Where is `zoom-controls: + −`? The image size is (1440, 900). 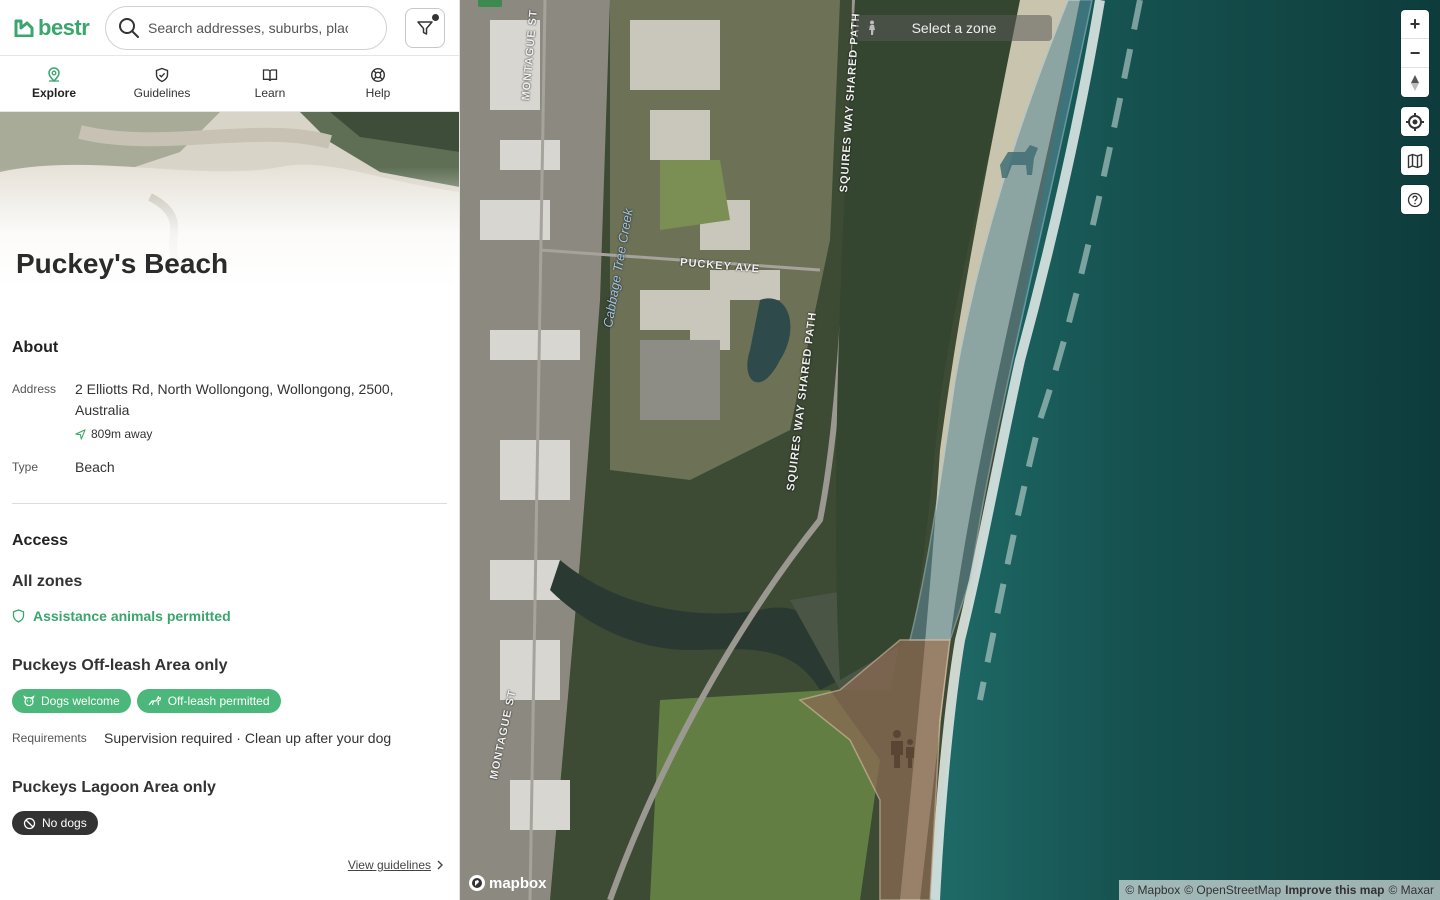 zoom-controls: + − is located at coordinates (1415, 53).